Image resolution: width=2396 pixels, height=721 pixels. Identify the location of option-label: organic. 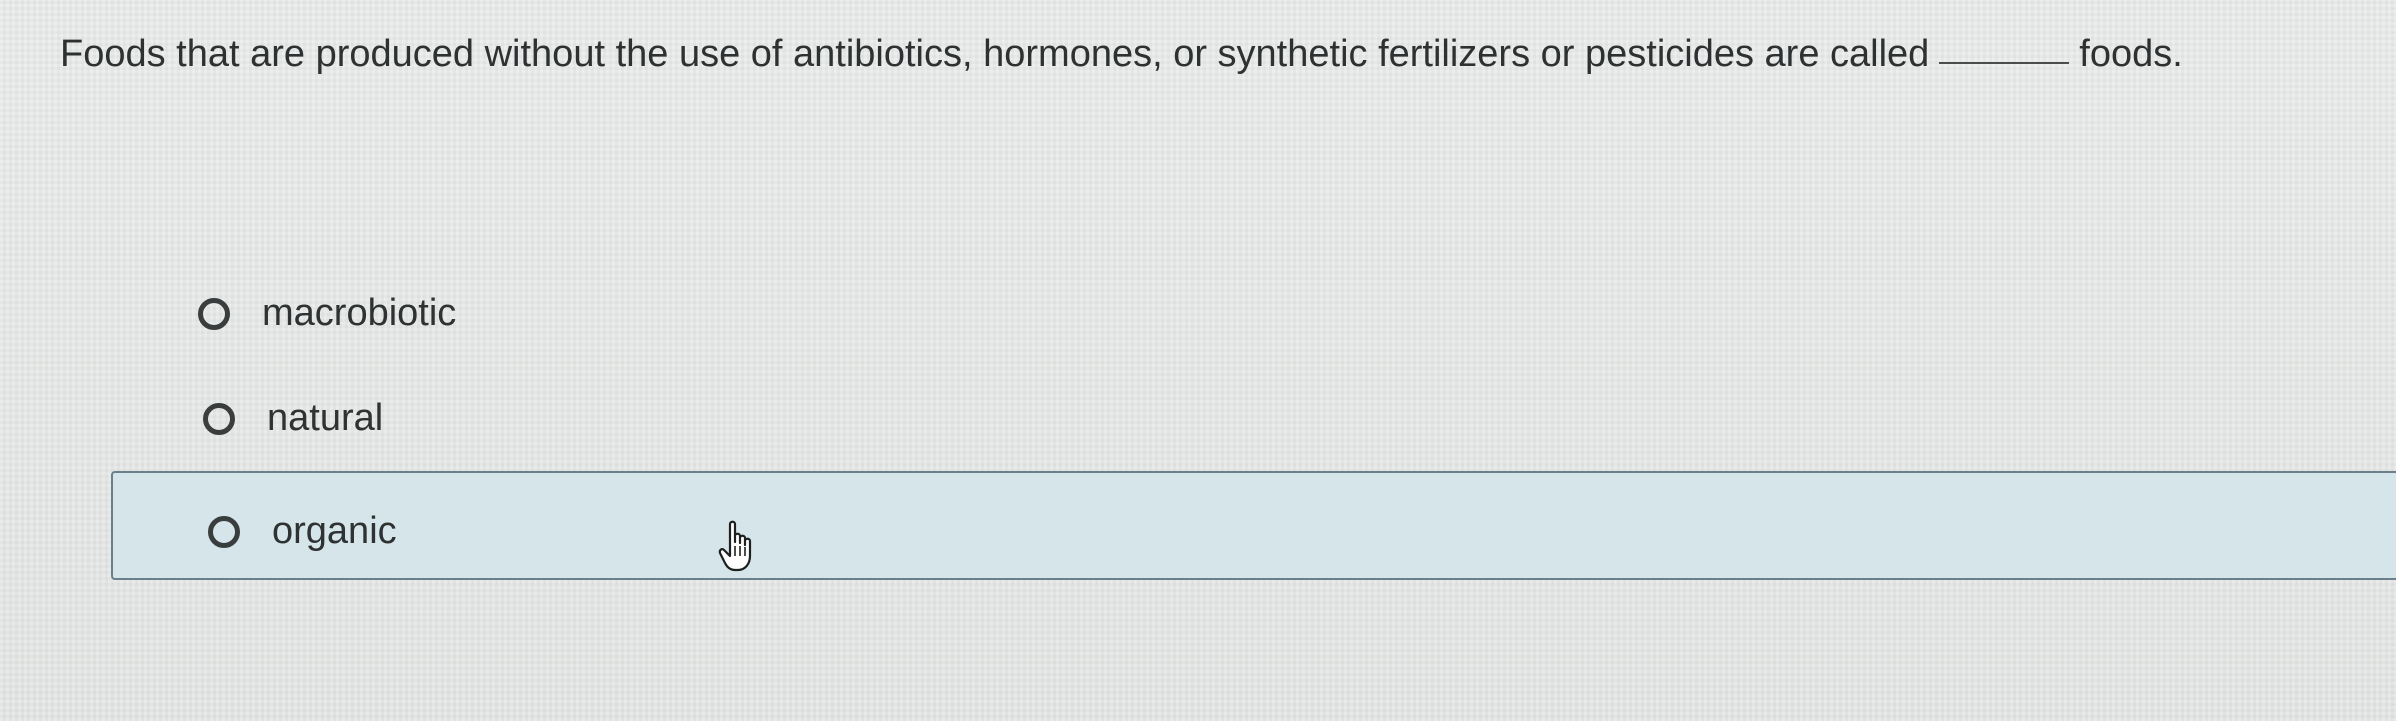
(334, 531).